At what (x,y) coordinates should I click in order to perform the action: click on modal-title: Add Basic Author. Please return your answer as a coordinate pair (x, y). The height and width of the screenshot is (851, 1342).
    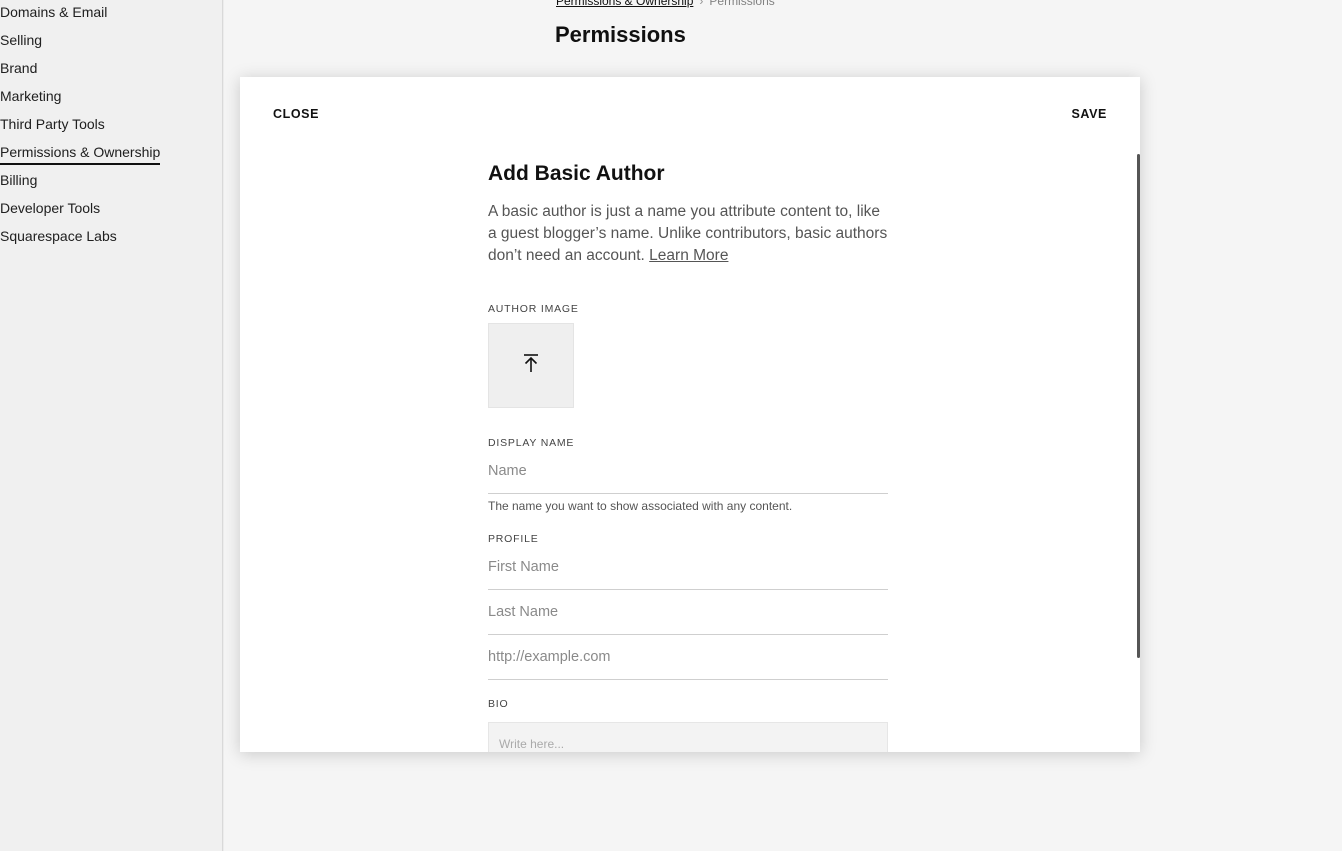
    Looking at the image, I should click on (576, 173).